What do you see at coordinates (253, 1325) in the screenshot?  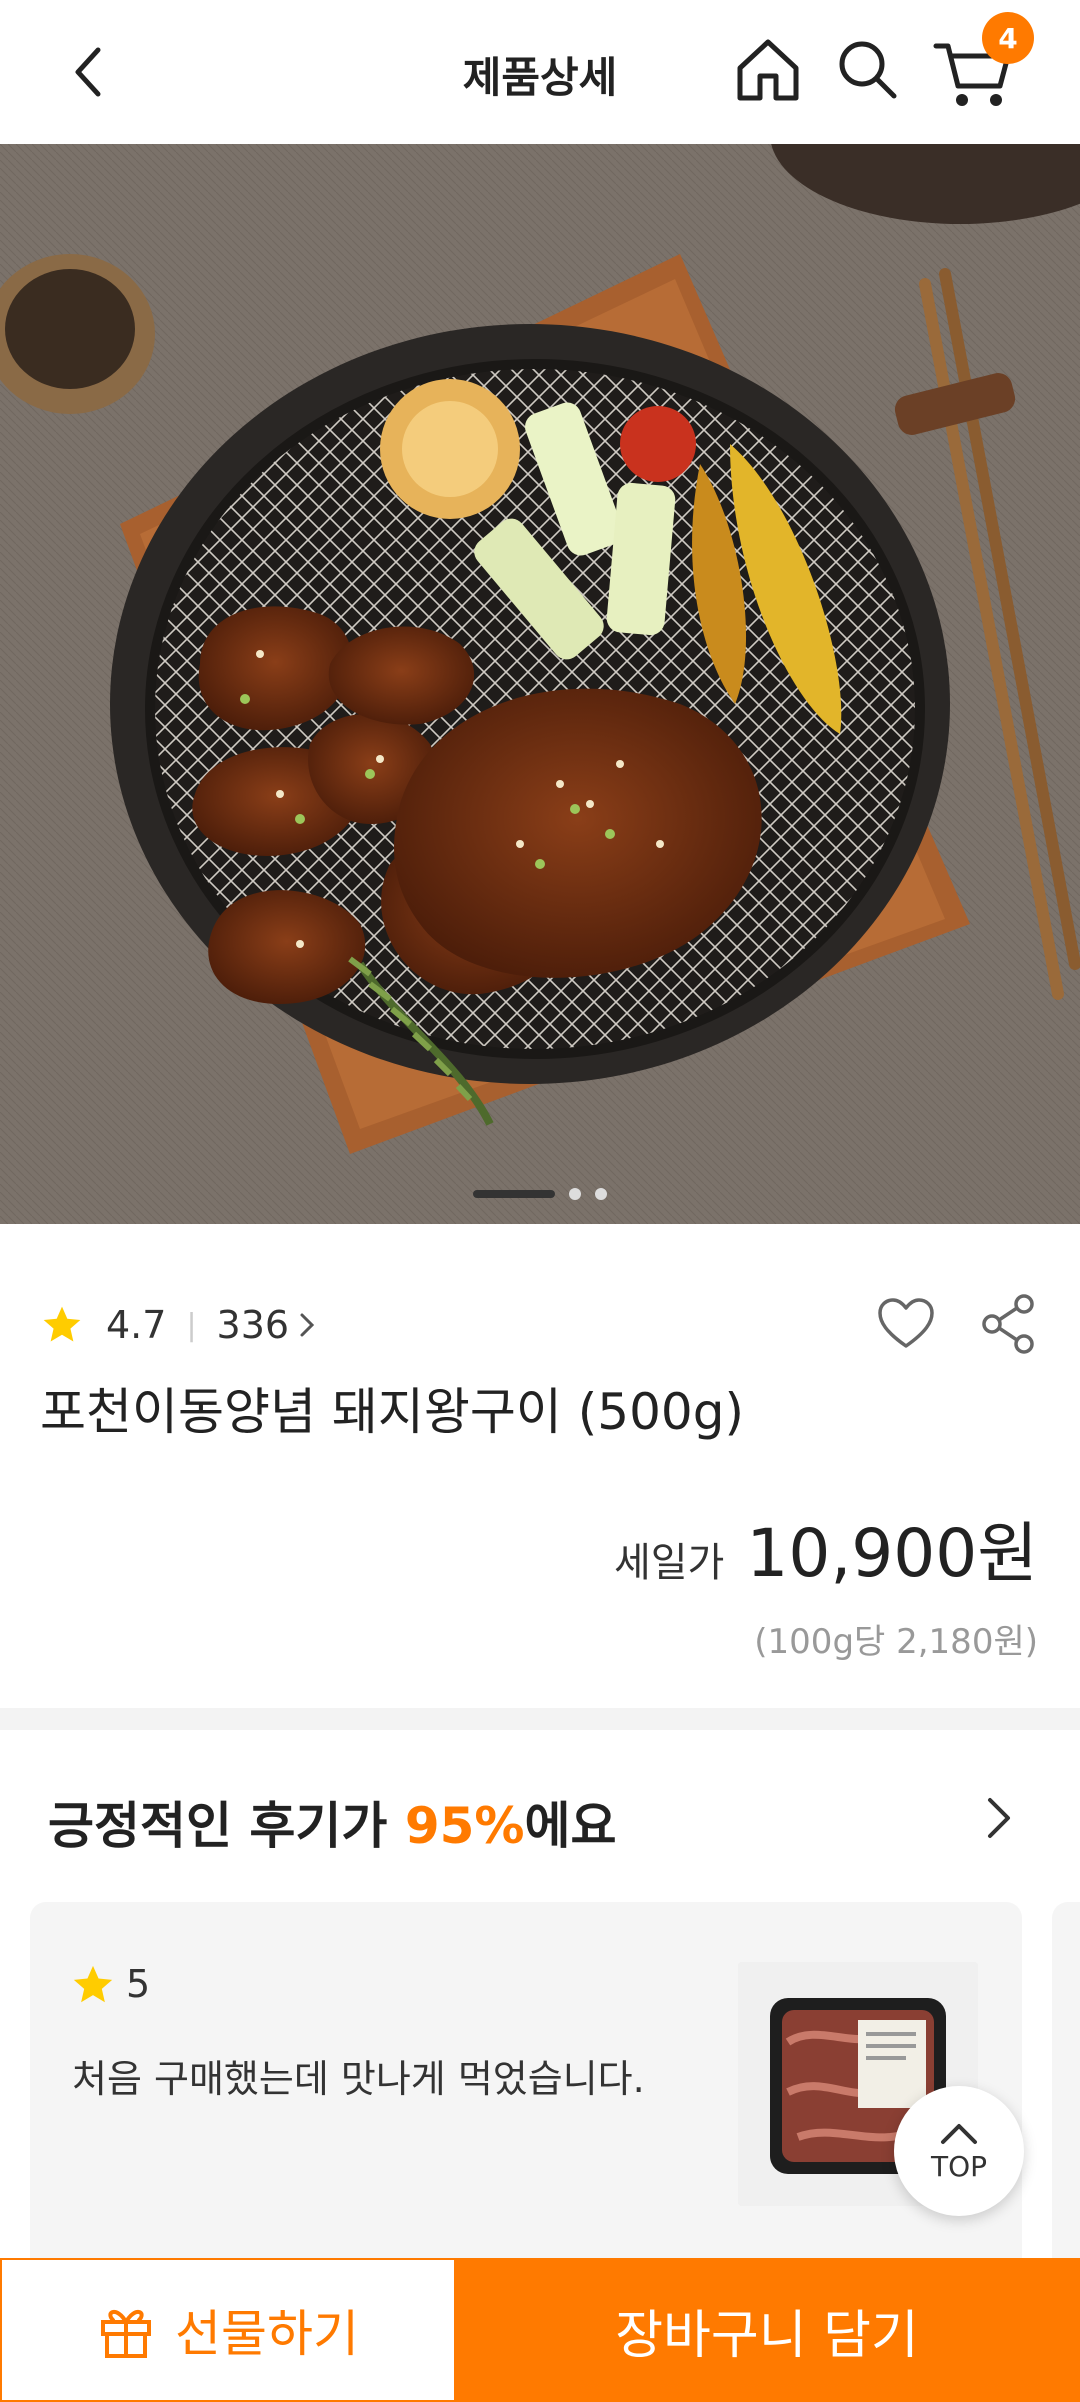 I see `review-count: 336` at bounding box center [253, 1325].